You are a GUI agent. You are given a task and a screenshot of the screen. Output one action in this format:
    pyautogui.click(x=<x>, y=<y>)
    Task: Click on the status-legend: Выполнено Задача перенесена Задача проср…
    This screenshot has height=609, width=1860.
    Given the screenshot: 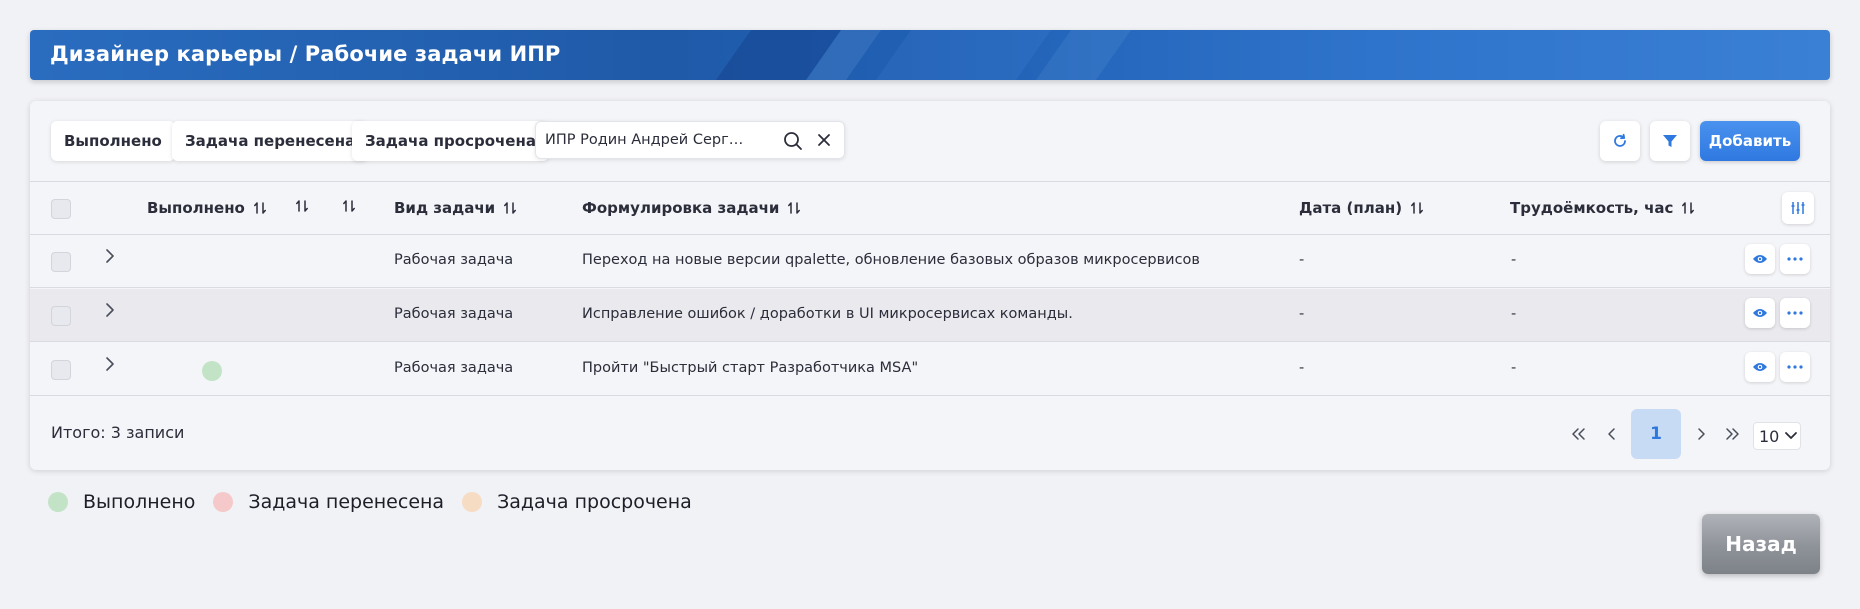 What is the action you would take?
    pyautogui.click(x=379, y=502)
    